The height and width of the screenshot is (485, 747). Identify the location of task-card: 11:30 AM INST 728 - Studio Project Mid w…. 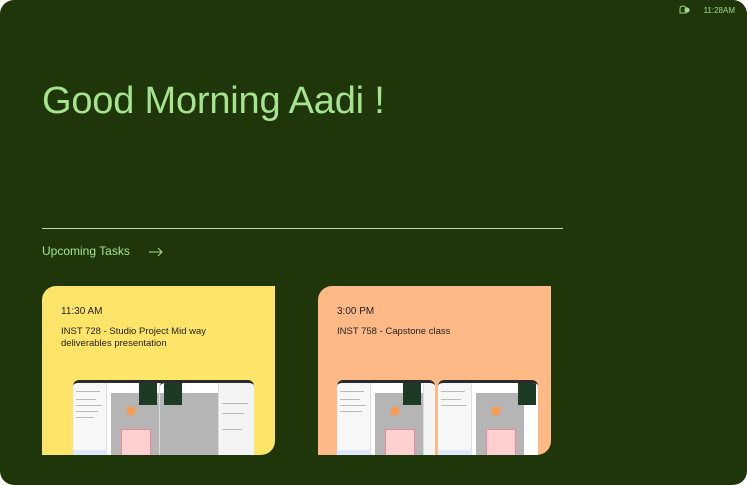
(158, 370).